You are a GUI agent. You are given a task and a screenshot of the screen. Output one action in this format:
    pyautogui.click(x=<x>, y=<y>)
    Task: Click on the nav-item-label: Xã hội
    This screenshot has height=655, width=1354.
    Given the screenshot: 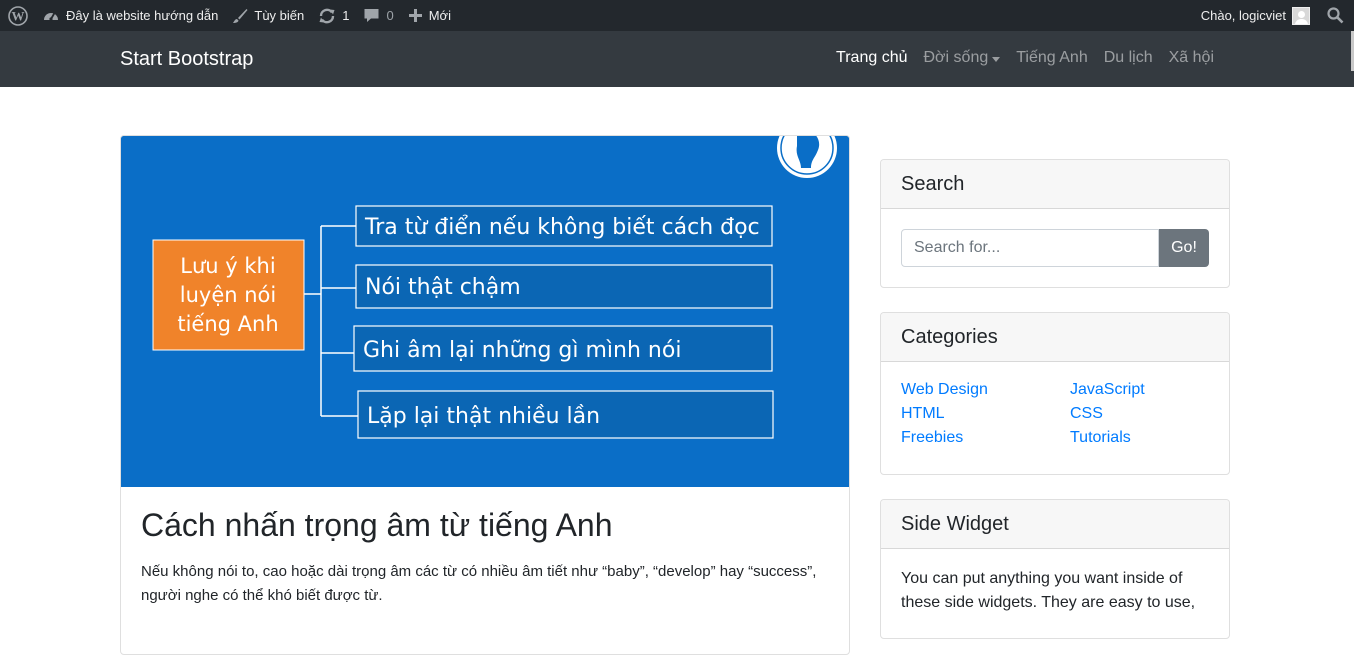 What is the action you would take?
    pyautogui.click(x=1191, y=57)
    